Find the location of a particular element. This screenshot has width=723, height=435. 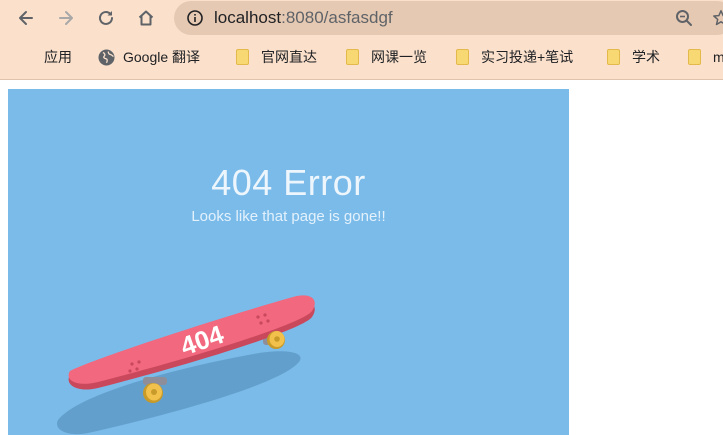

back-button is located at coordinates (26, 18).